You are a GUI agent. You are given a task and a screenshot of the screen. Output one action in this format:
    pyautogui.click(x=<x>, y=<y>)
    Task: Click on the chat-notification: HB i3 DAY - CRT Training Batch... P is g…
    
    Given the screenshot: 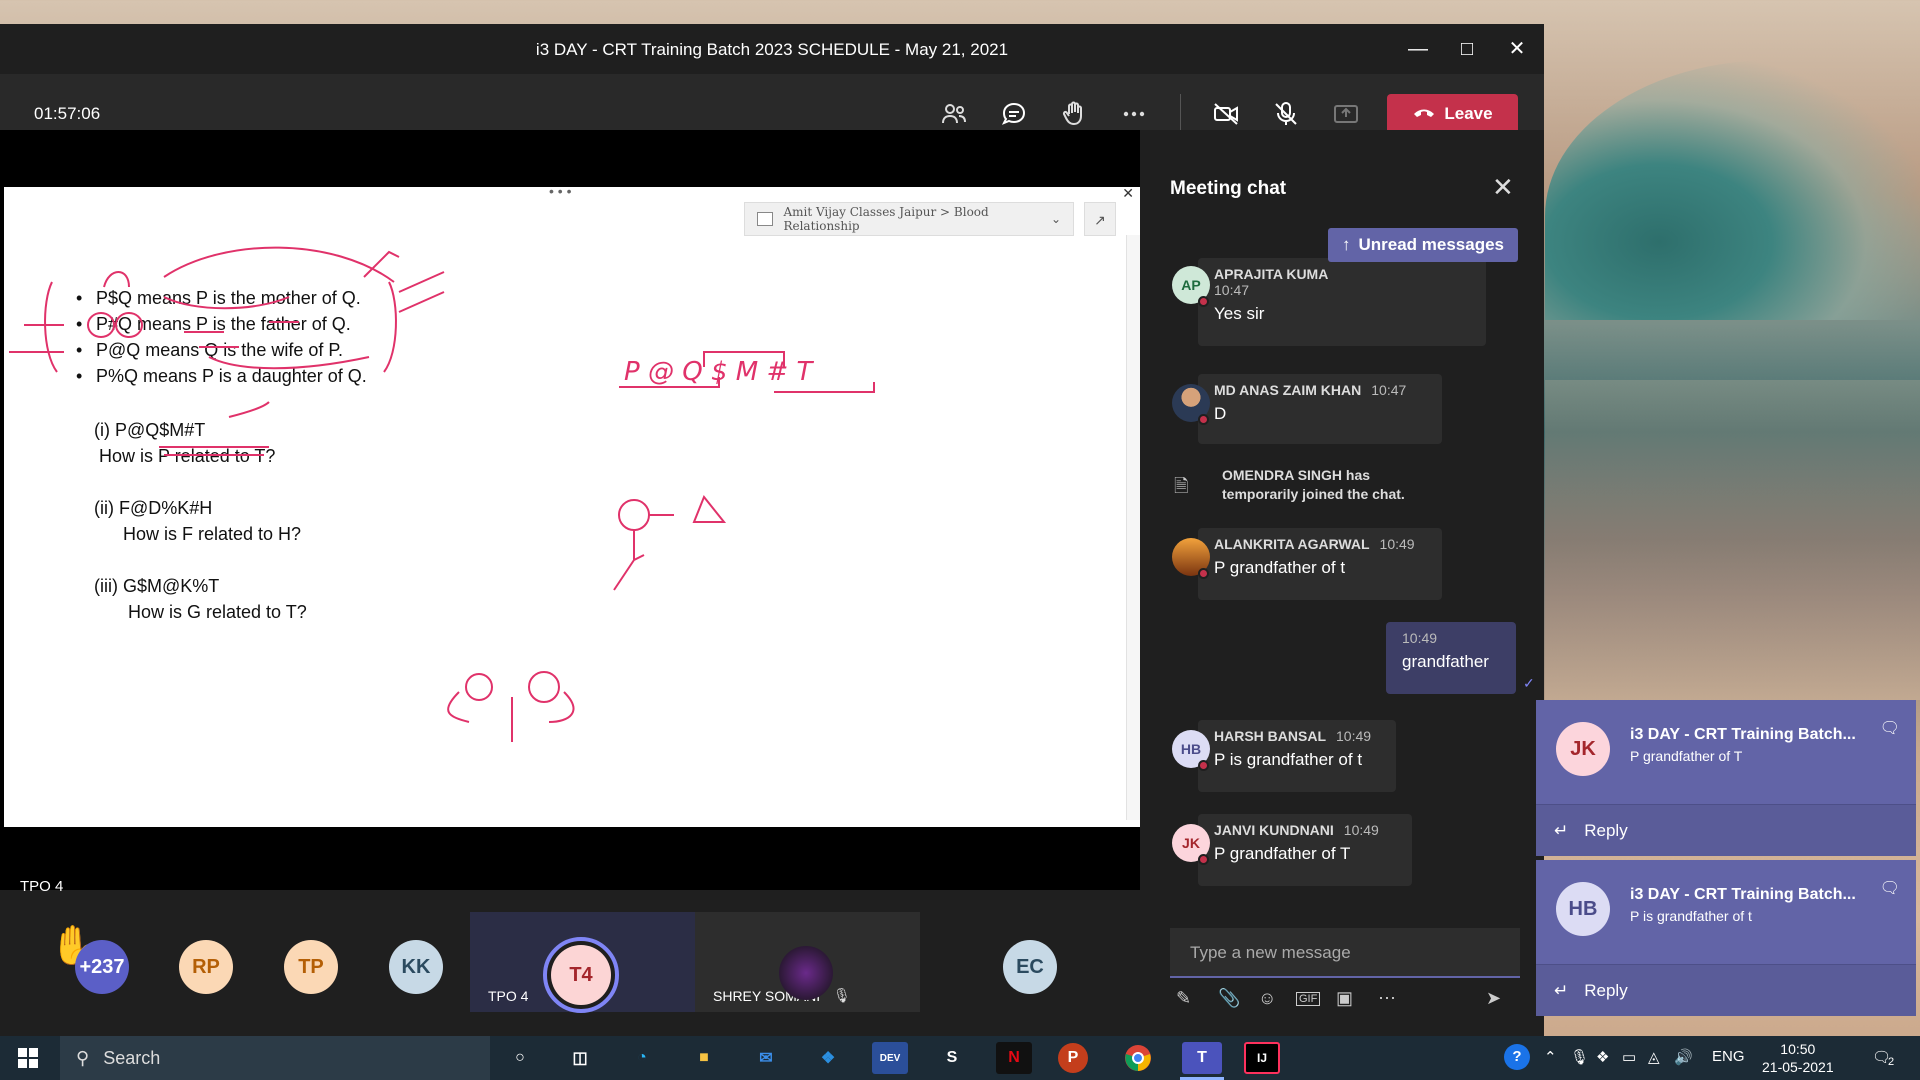 What is the action you would take?
    pyautogui.click(x=1726, y=938)
    